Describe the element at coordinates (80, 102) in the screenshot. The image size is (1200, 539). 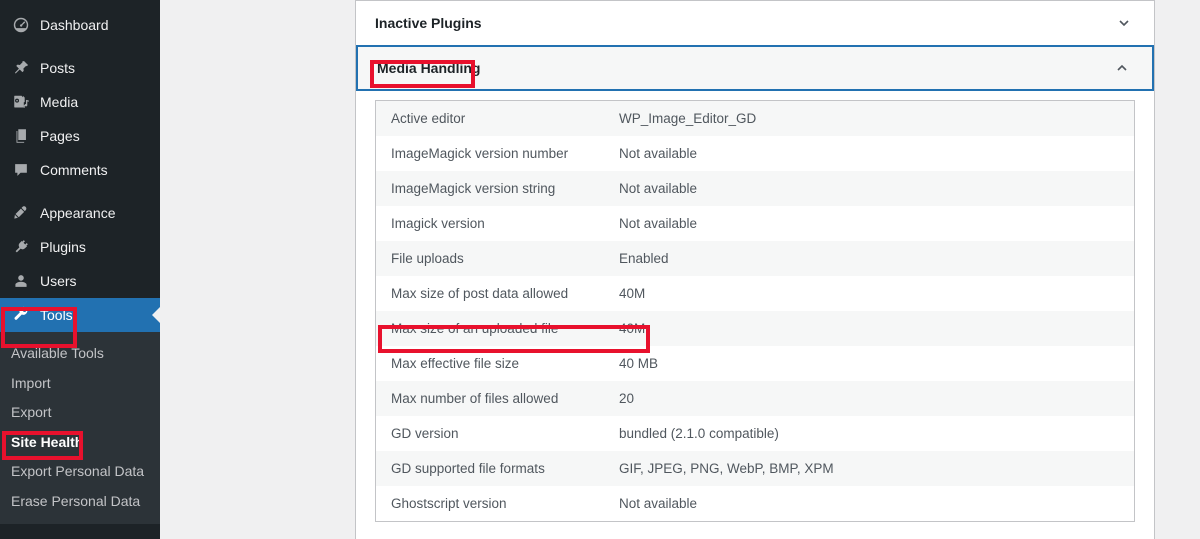
I see `sidebar-item-media: Media` at that location.